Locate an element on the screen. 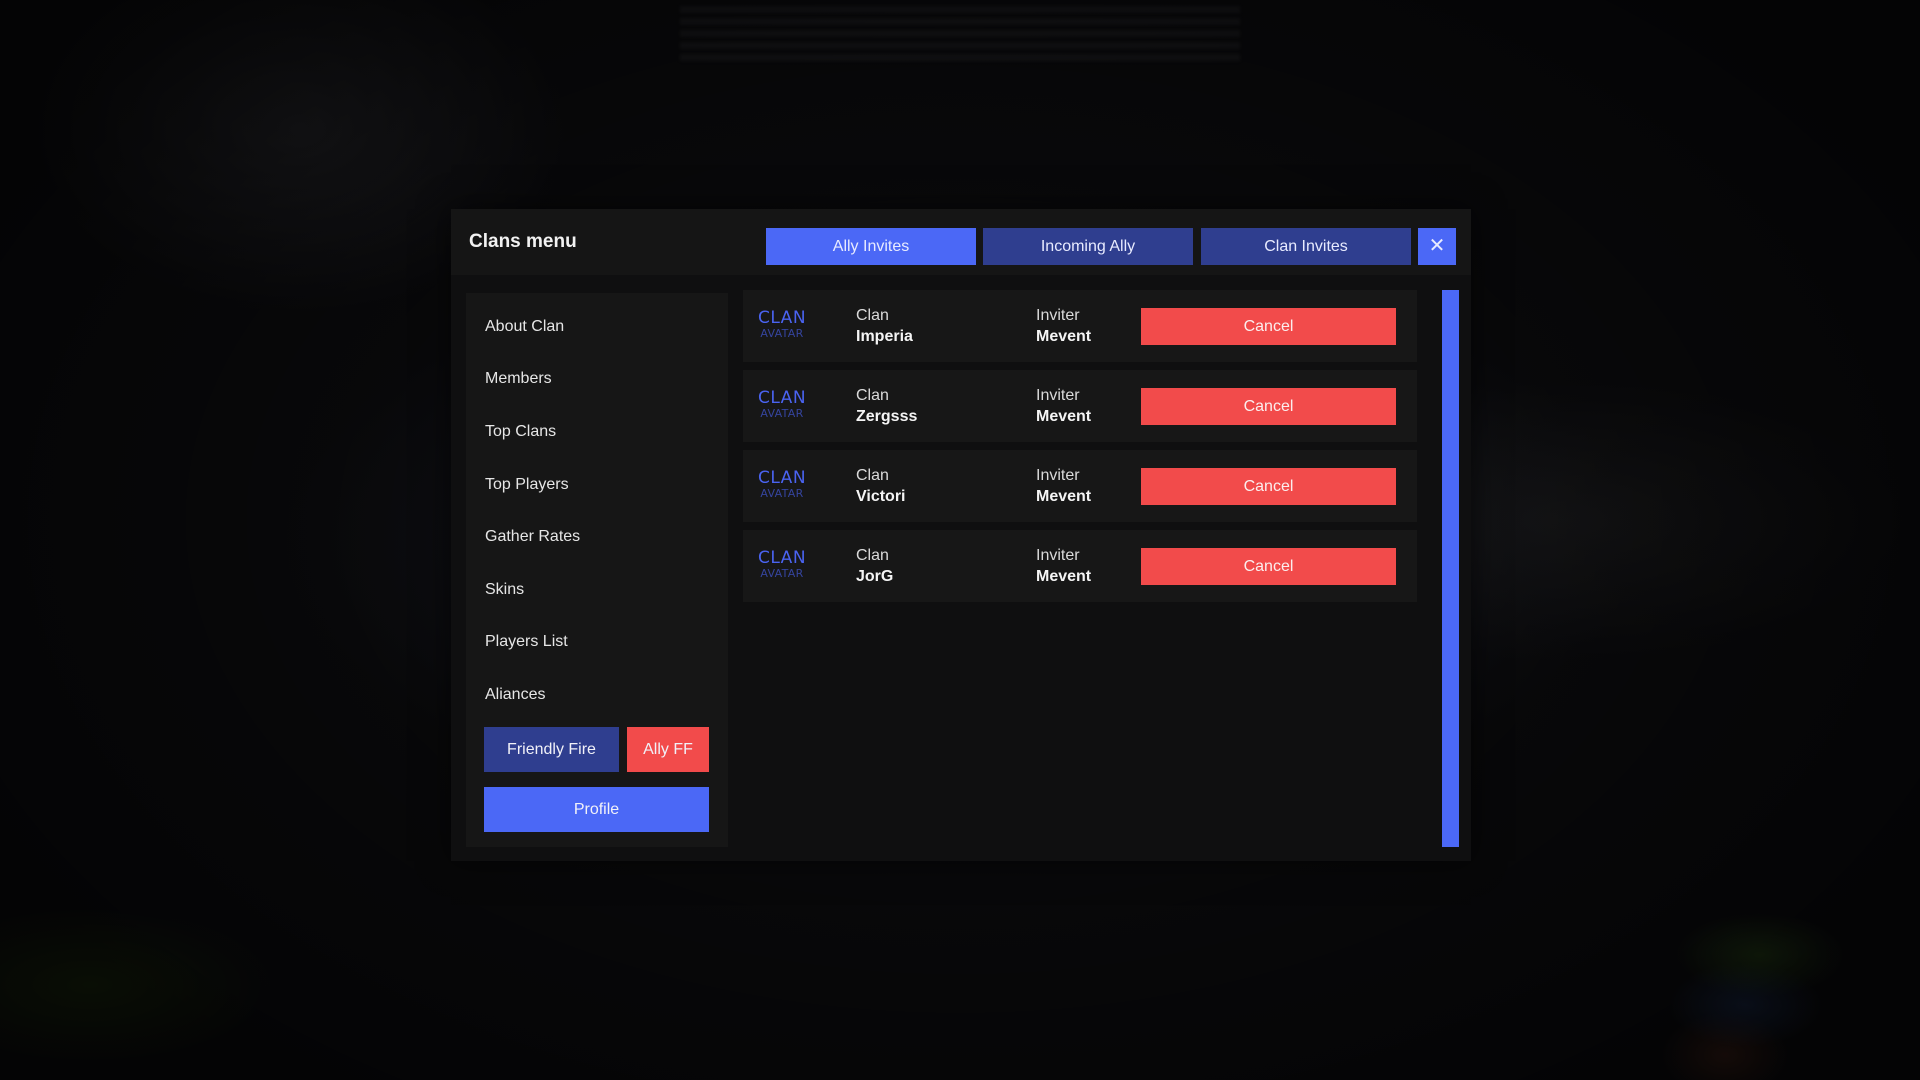 This screenshot has height=1080, width=1920. clan-name: Victori is located at coordinates (881, 496).